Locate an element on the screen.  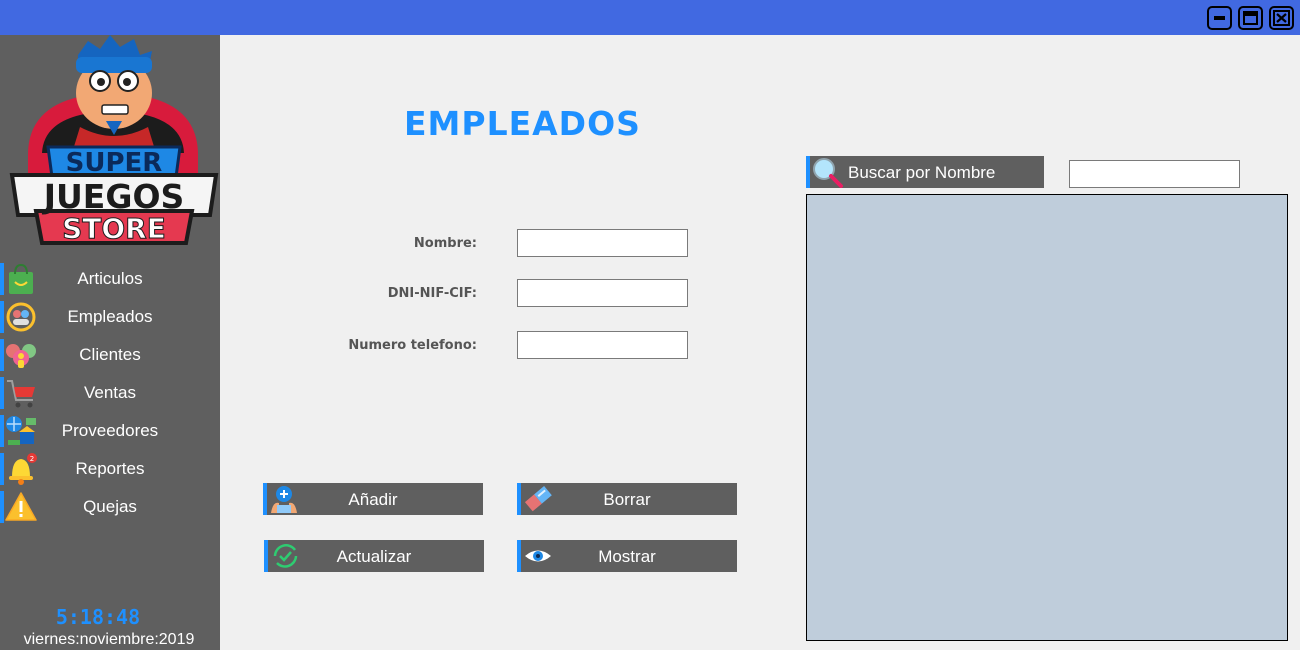
sidebar-item-empleados: Empleados is located at coordinates (110, 317).